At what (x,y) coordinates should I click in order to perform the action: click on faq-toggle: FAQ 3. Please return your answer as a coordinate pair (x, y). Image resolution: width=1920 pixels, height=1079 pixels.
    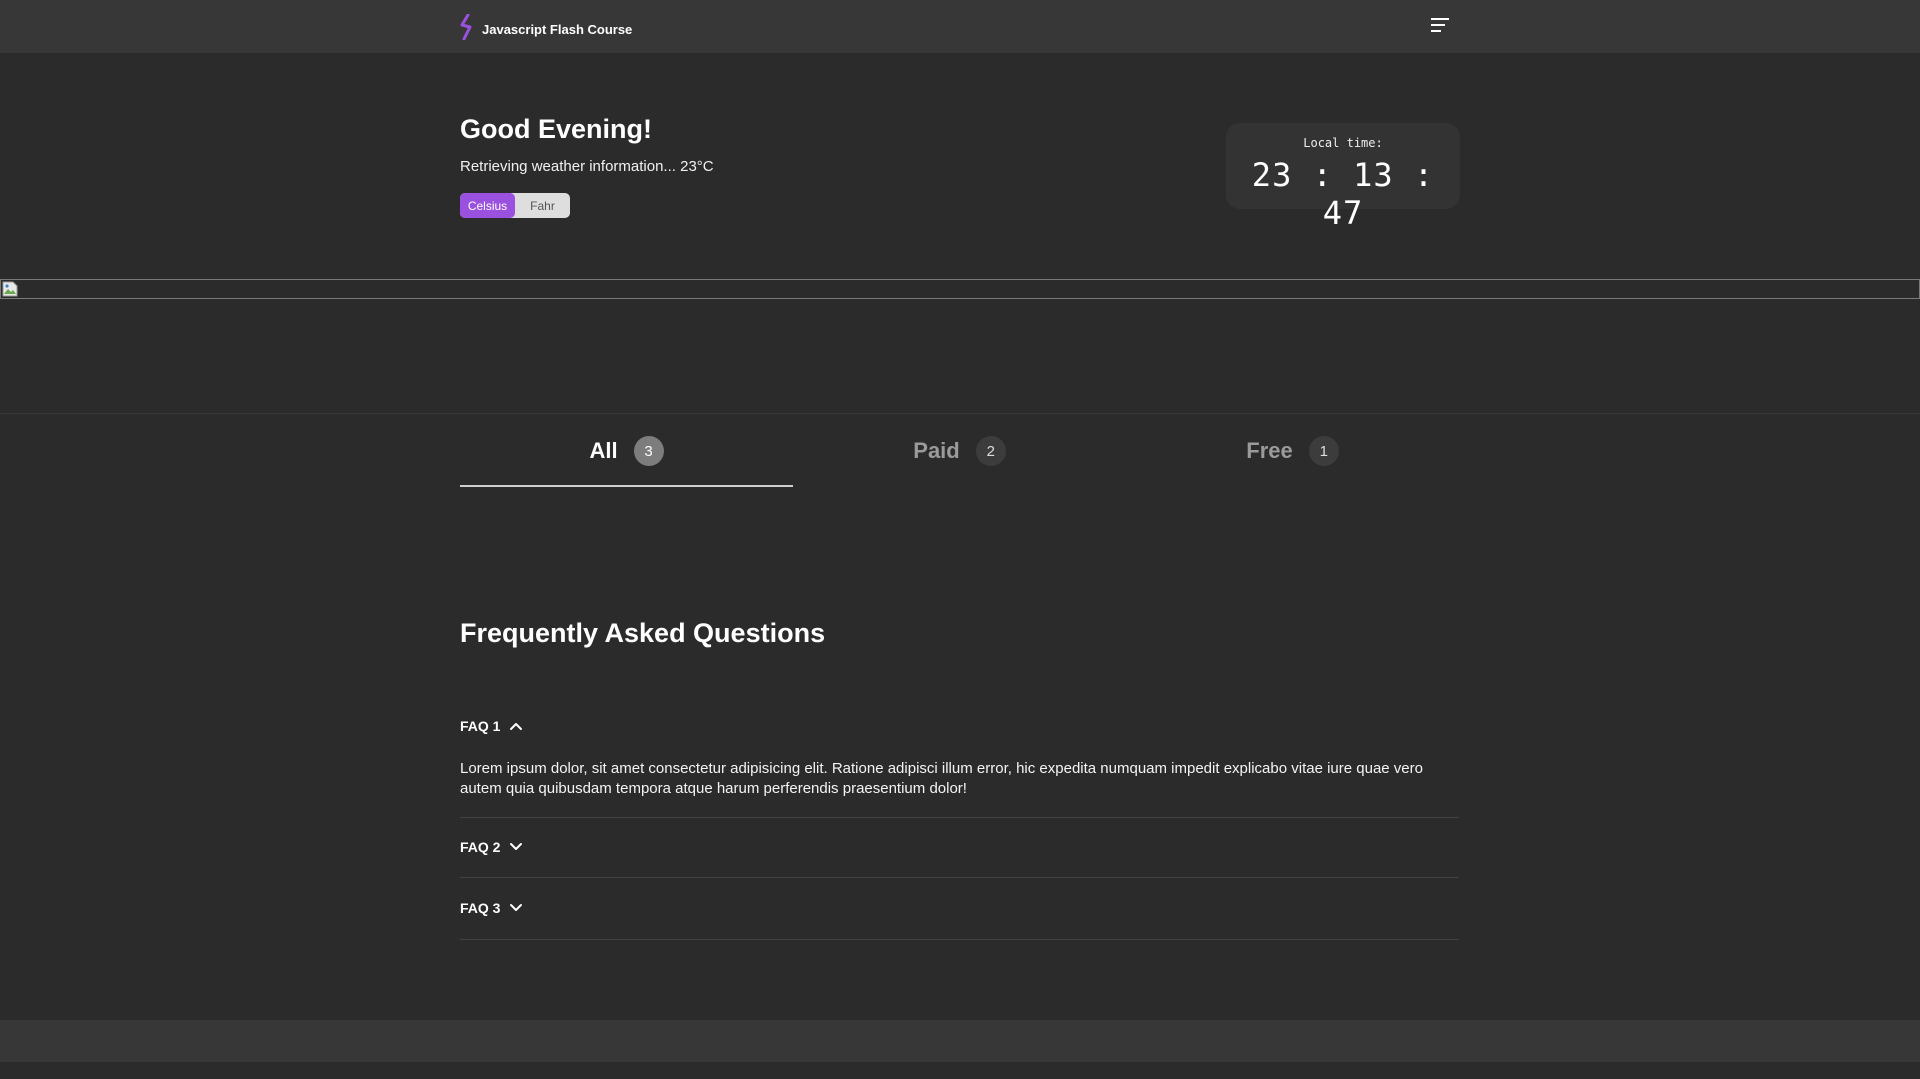
    Looking at the image, I should click on (959, 908).